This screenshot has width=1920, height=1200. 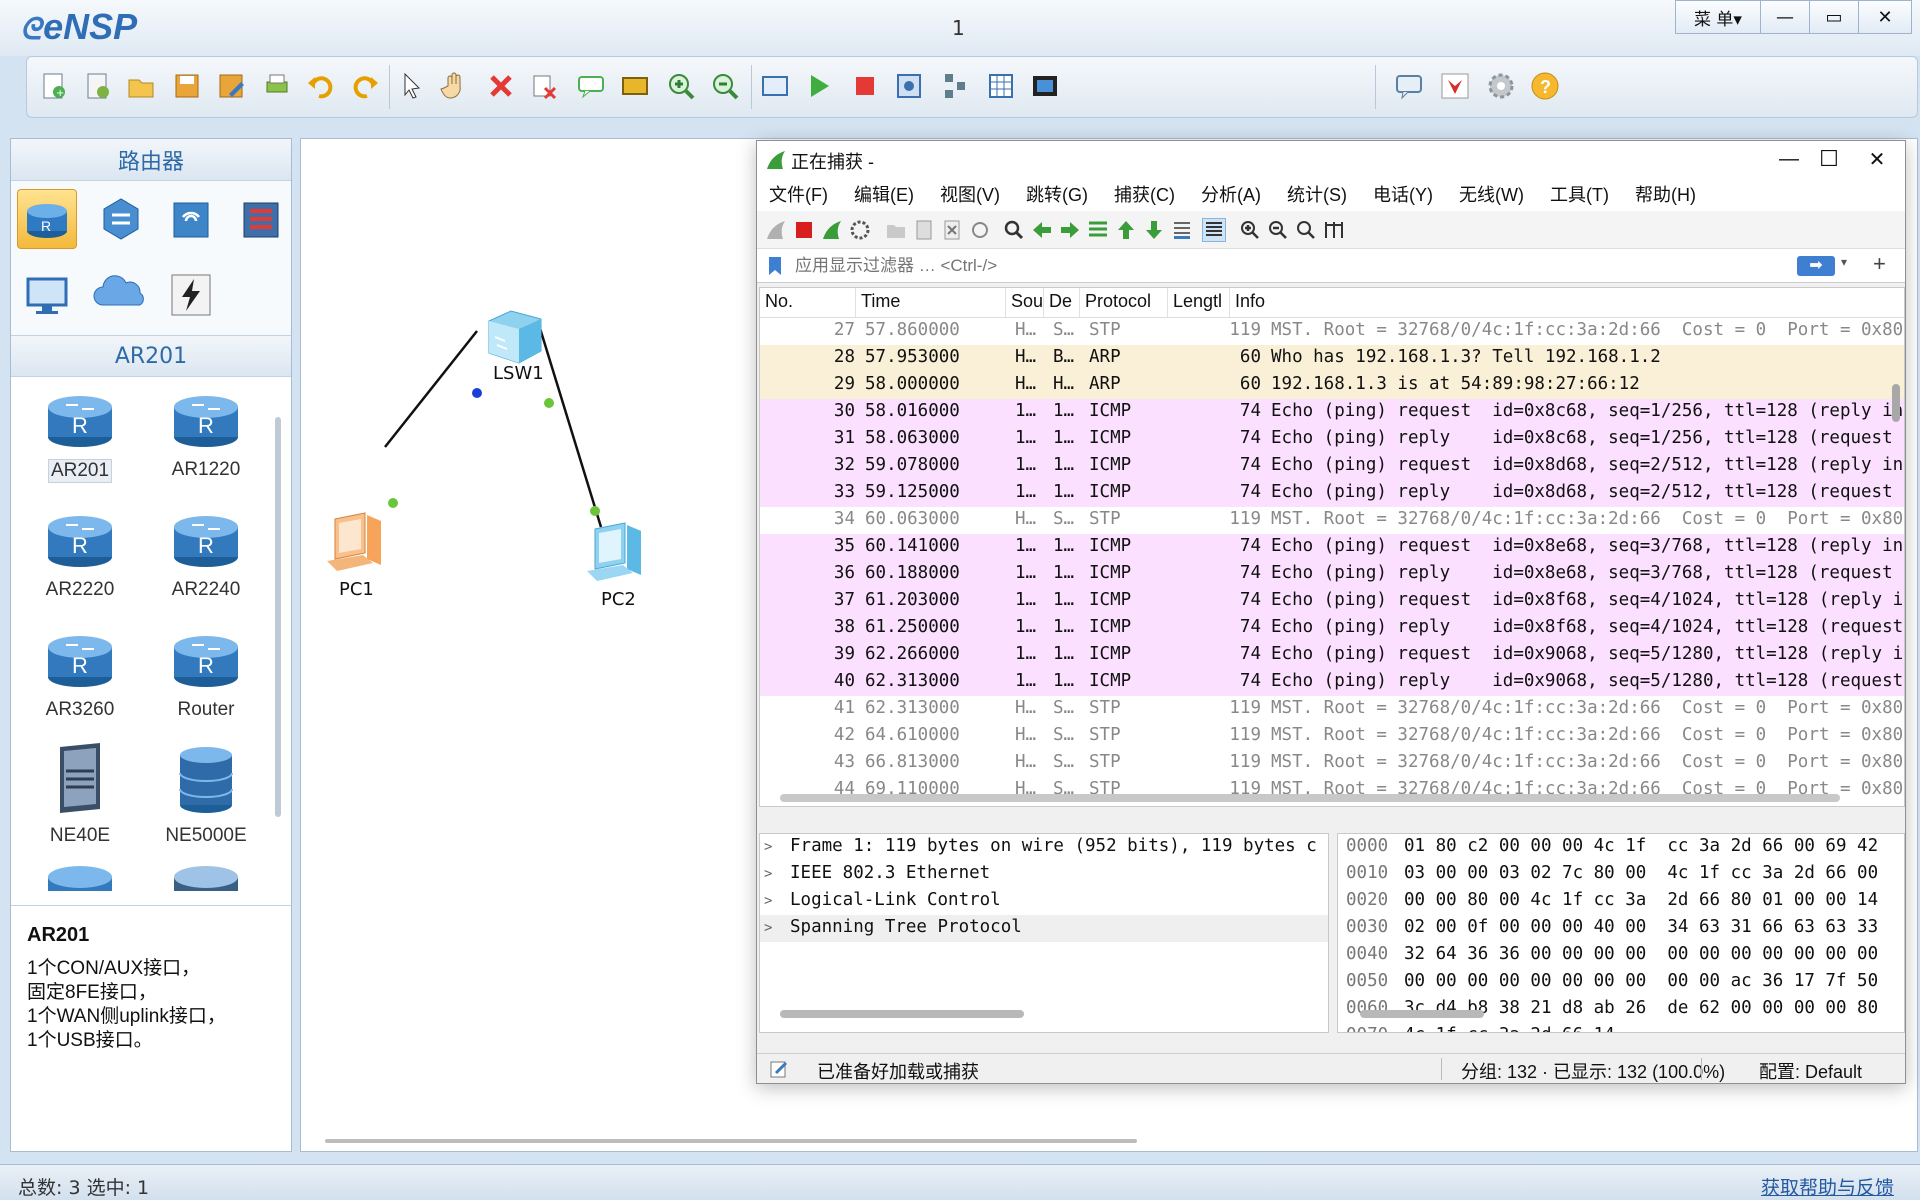 I want to click on main-menu-button: 菜 单▾, so click(x=1718, y=17).